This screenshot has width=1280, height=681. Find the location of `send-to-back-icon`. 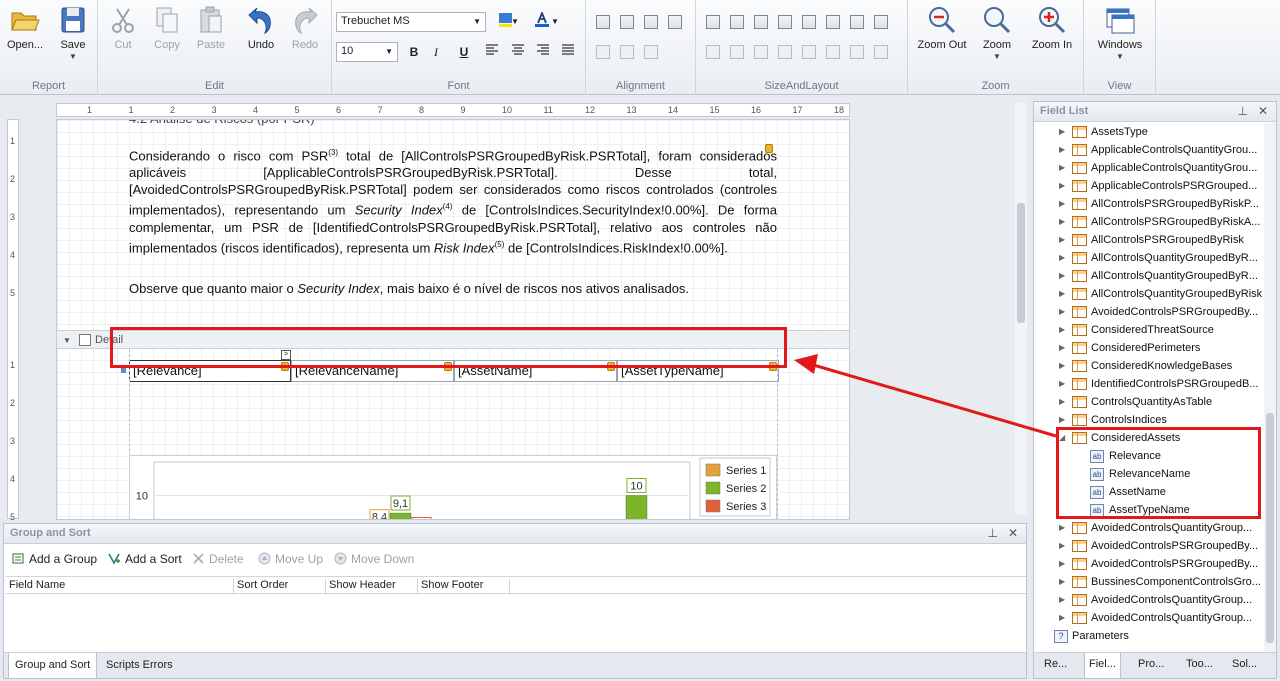

send-to-back-icon is located at coordinates (857, 52).